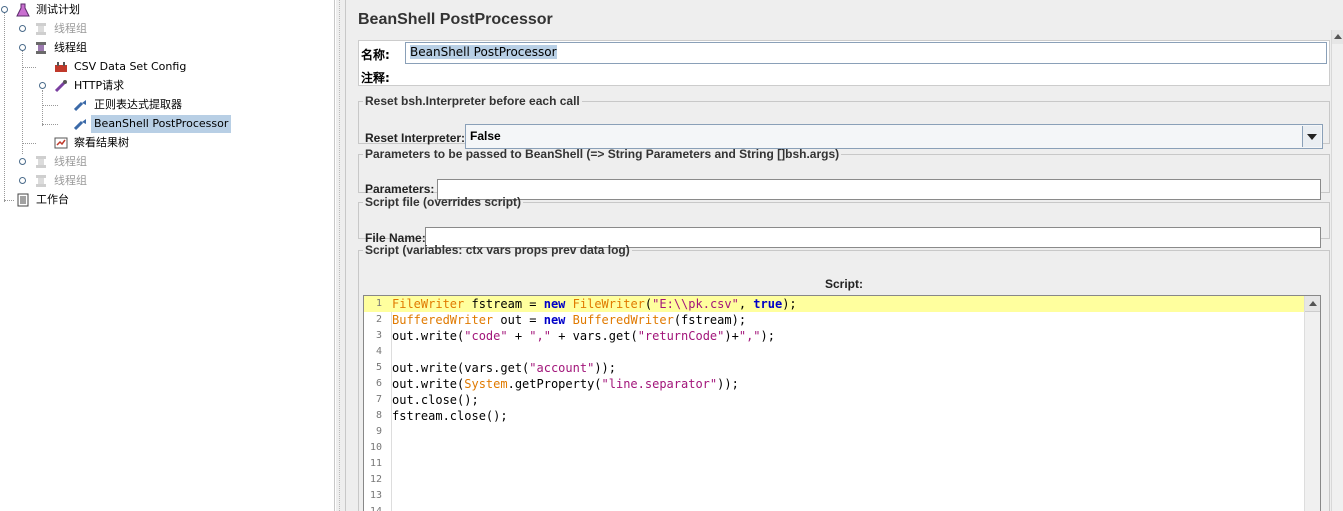  I want to click on wrench-icon, so click(61, 67).